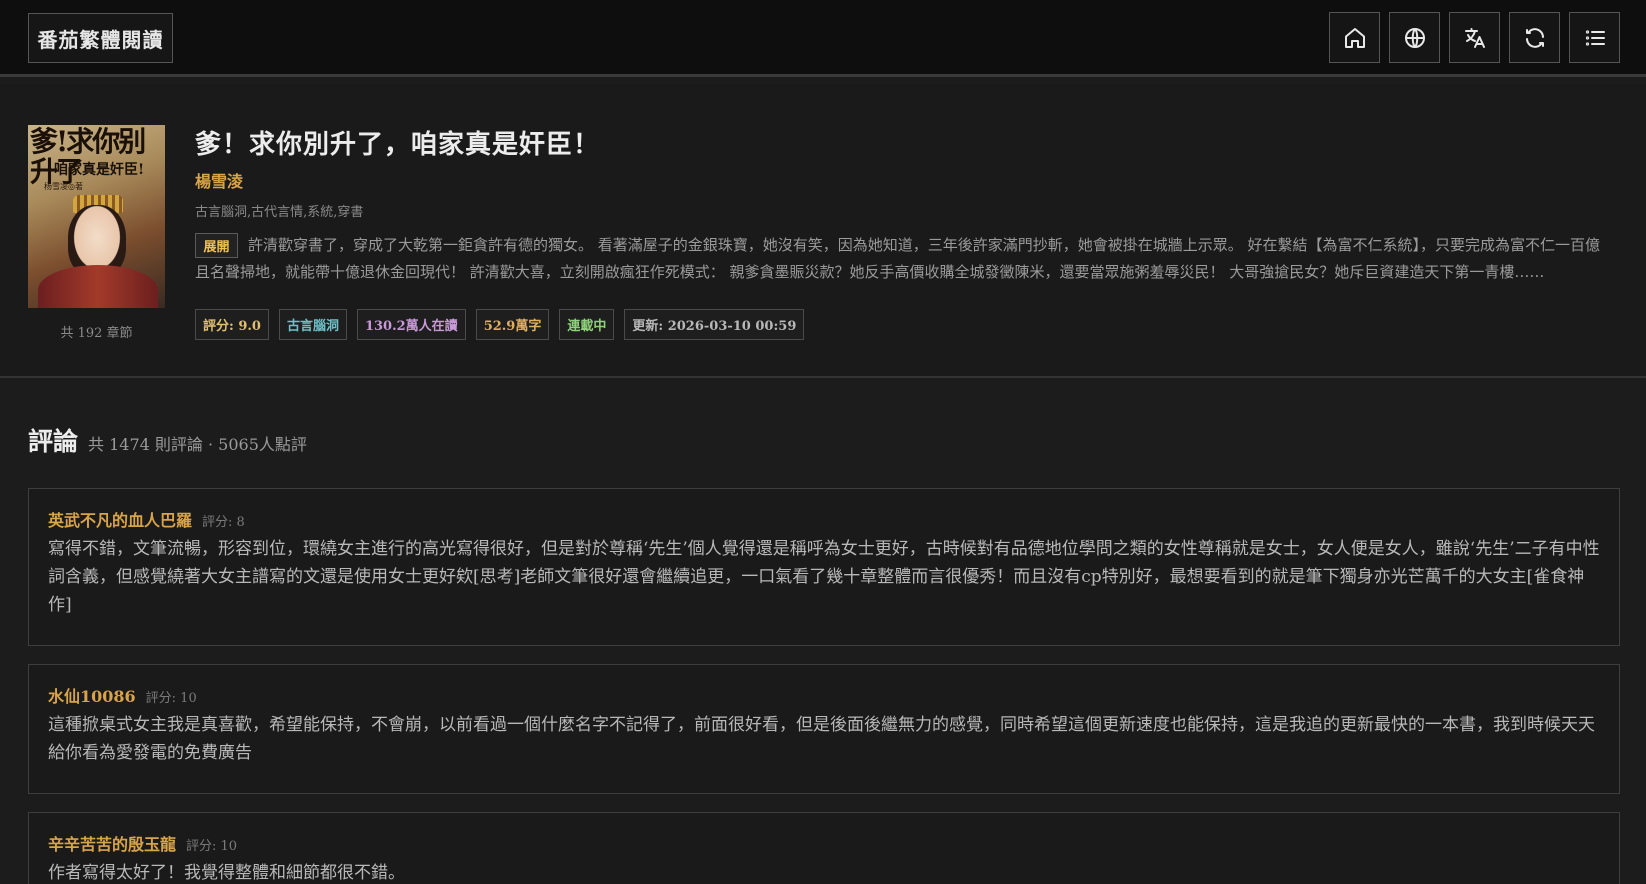  Describe the element at coordinates (587, 324) in the screenshot. I see `status-tag: 連載中` at that location.